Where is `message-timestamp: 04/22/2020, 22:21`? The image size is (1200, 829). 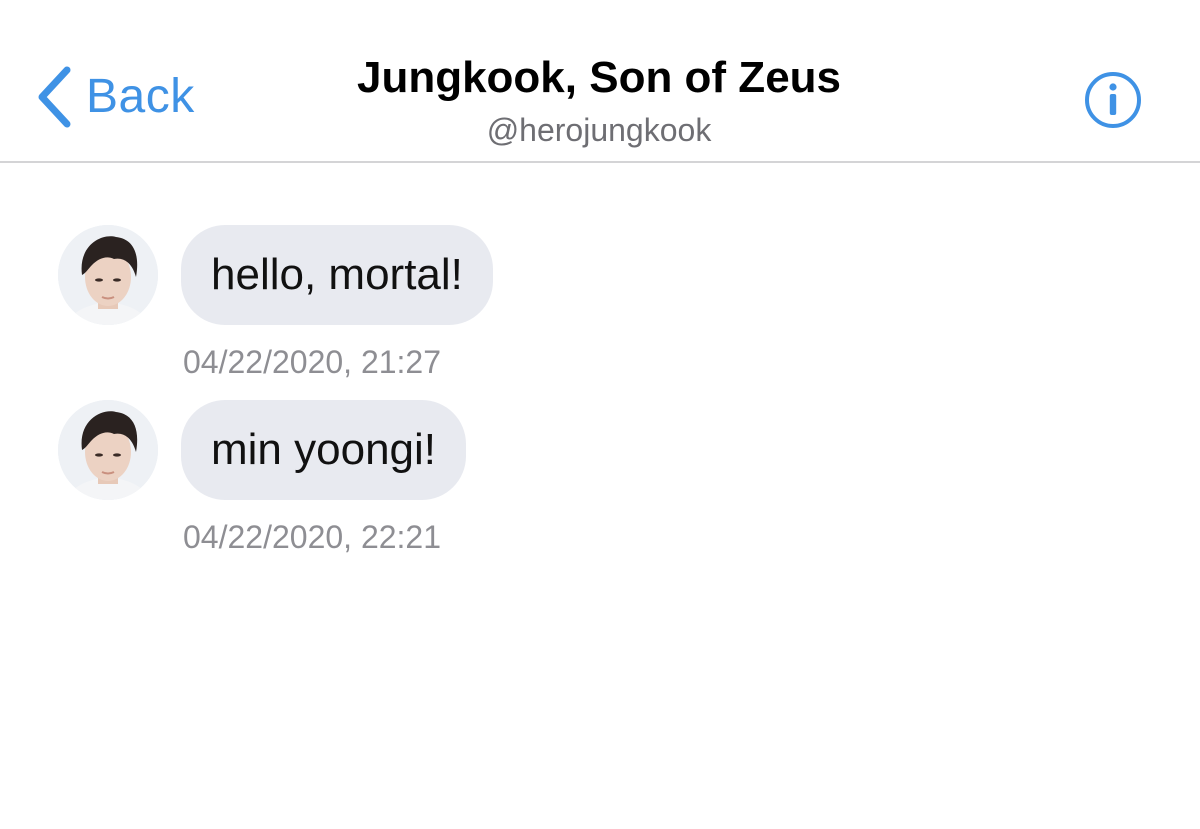 message-timestamp: 04/22/2020, 22:21 is located at coordinates (312, 537).